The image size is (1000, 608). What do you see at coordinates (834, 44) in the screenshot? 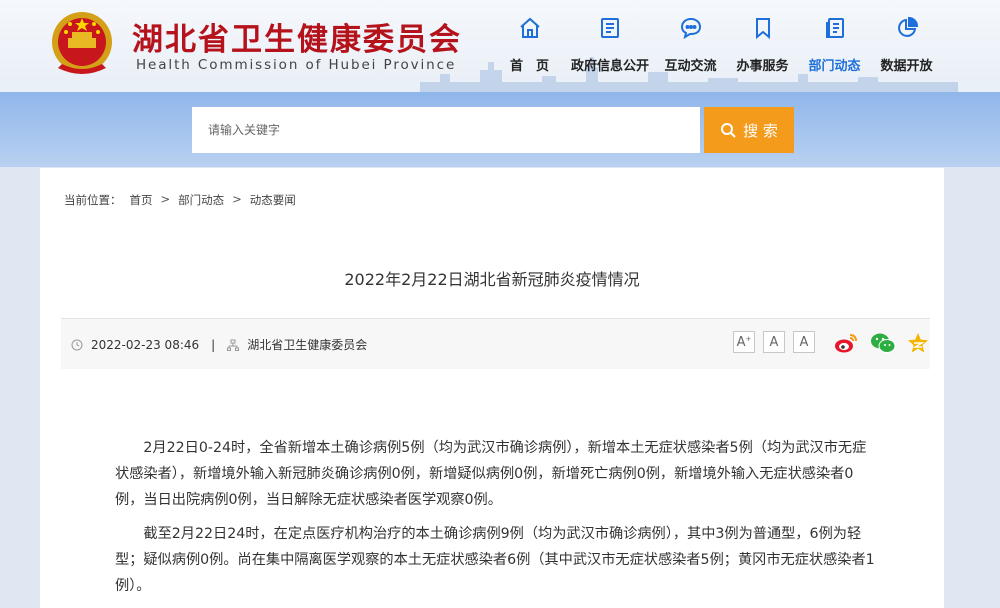
I see `nav-item-dept-news: 部门动态` at bounding box center [834, 44].